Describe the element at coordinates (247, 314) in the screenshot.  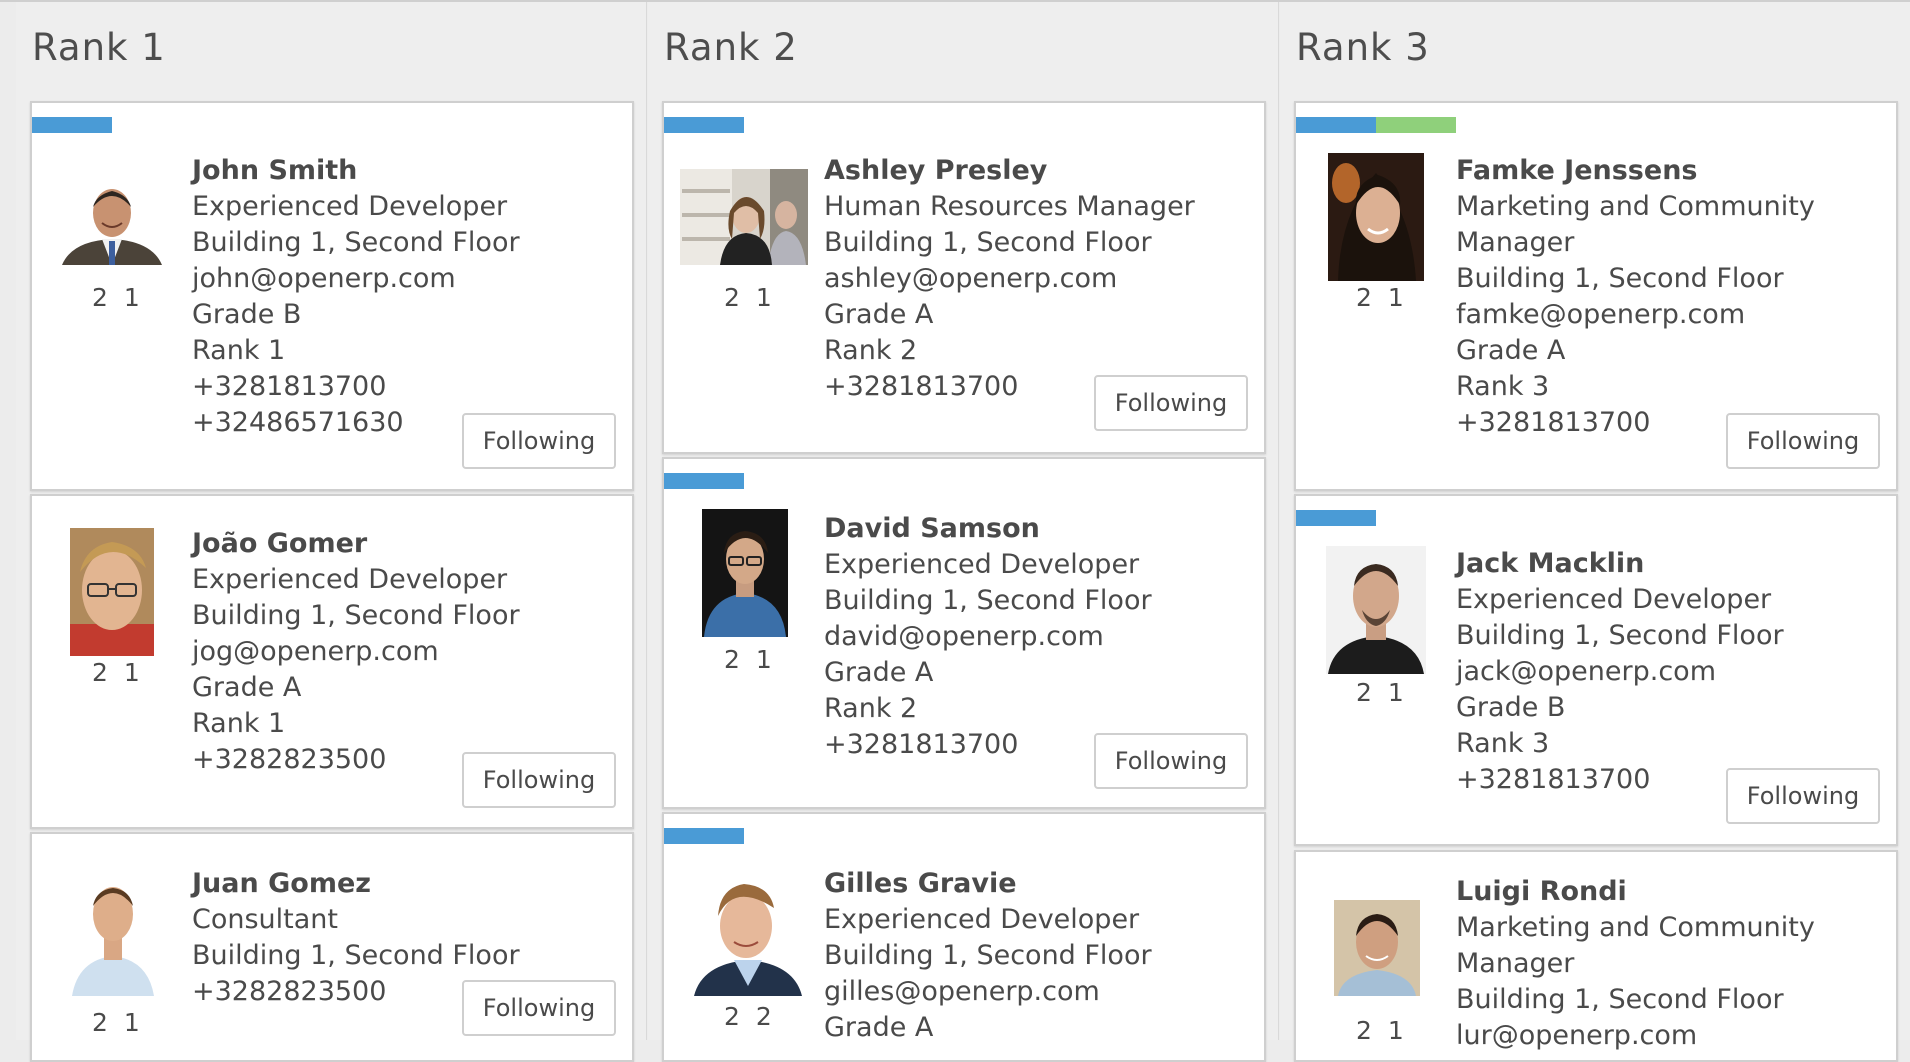
I see `grade: Grade B` at that location.